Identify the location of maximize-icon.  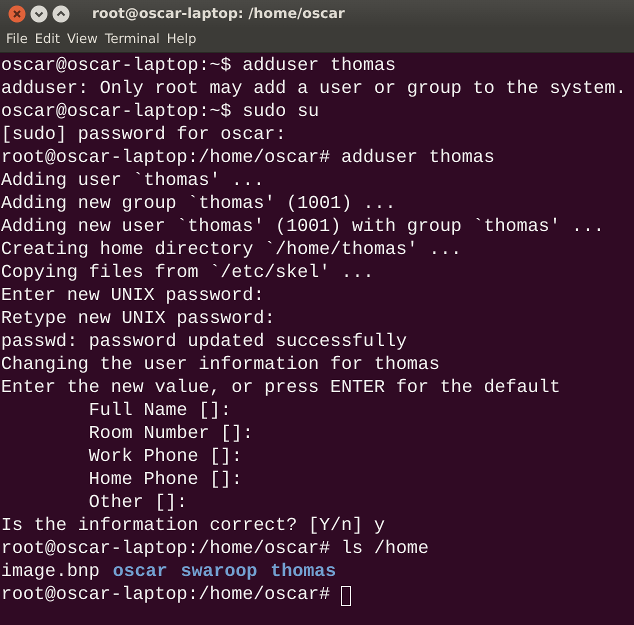
(61, 13).